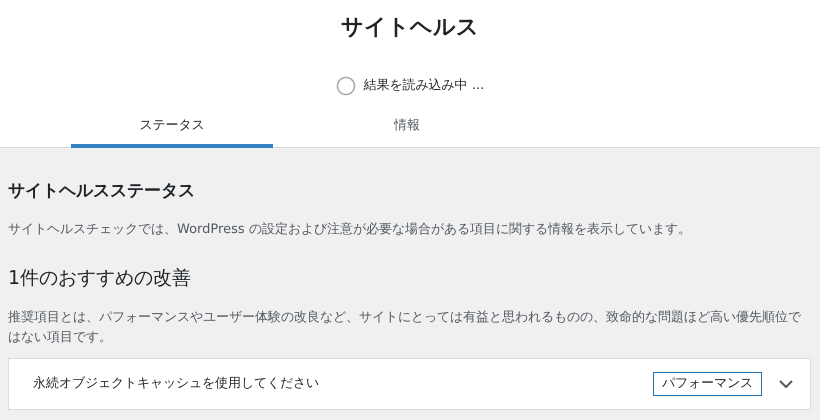 The width and height of the screenshot is (820, 420). What do you see at coordinates (346, 86) in the screenshot?
I see `loading-circle-icon` at bounding box center [346, 86].